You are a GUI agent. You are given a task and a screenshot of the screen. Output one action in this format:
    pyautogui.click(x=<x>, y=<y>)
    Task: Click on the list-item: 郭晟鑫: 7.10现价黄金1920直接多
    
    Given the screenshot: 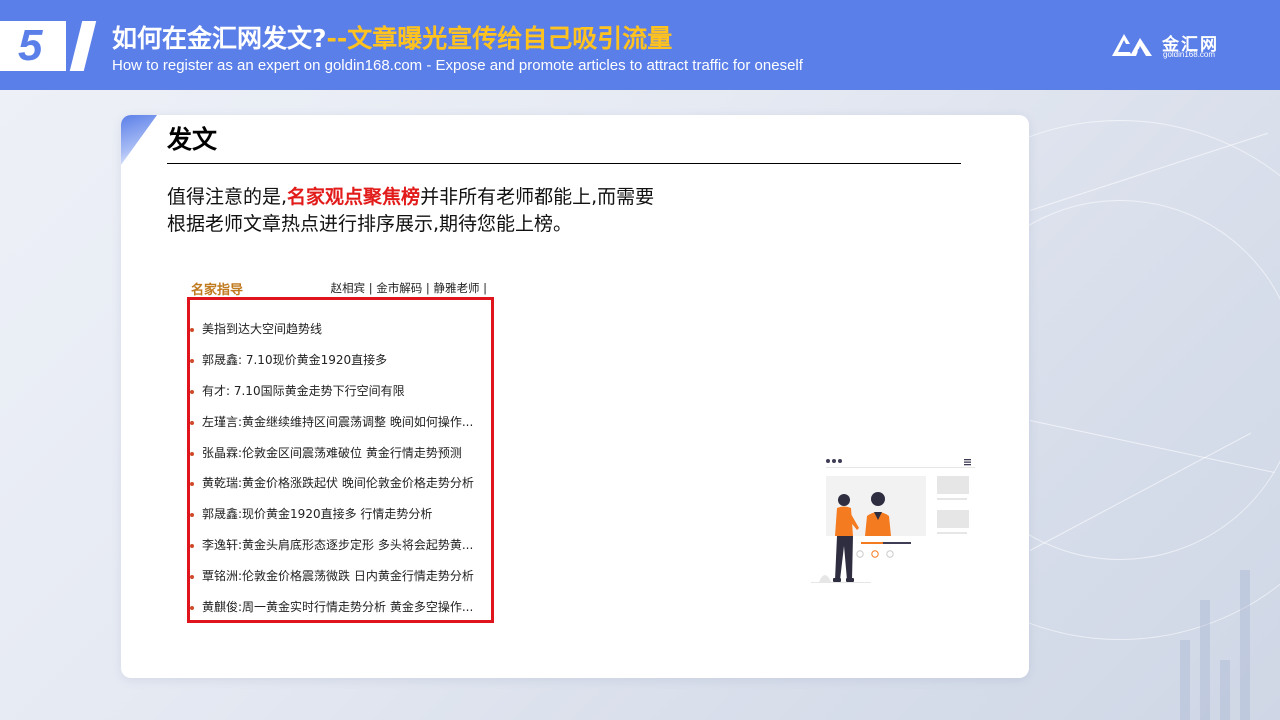 What is the action you would take?
    pyautogui.click(x=340, y=366)
    